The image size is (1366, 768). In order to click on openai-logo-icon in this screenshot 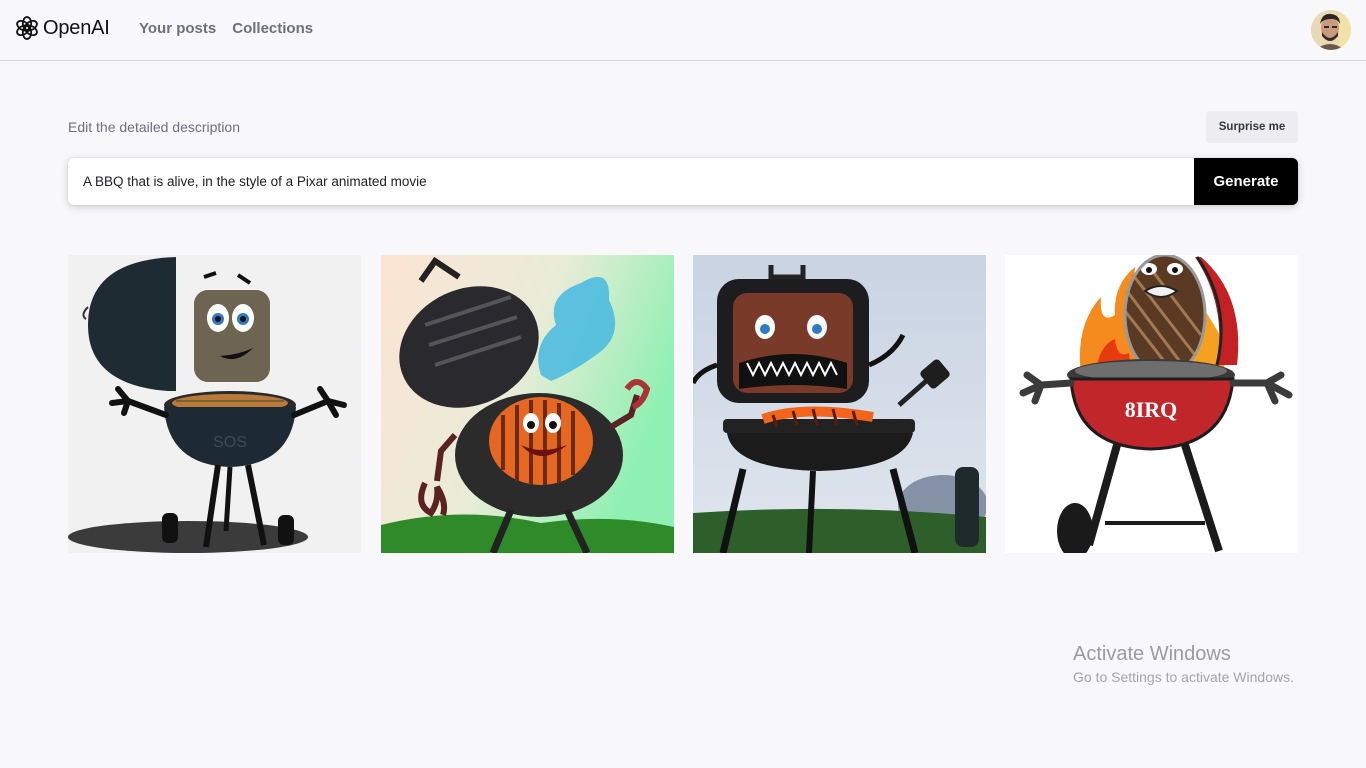, I will do `click(27, 28)`.